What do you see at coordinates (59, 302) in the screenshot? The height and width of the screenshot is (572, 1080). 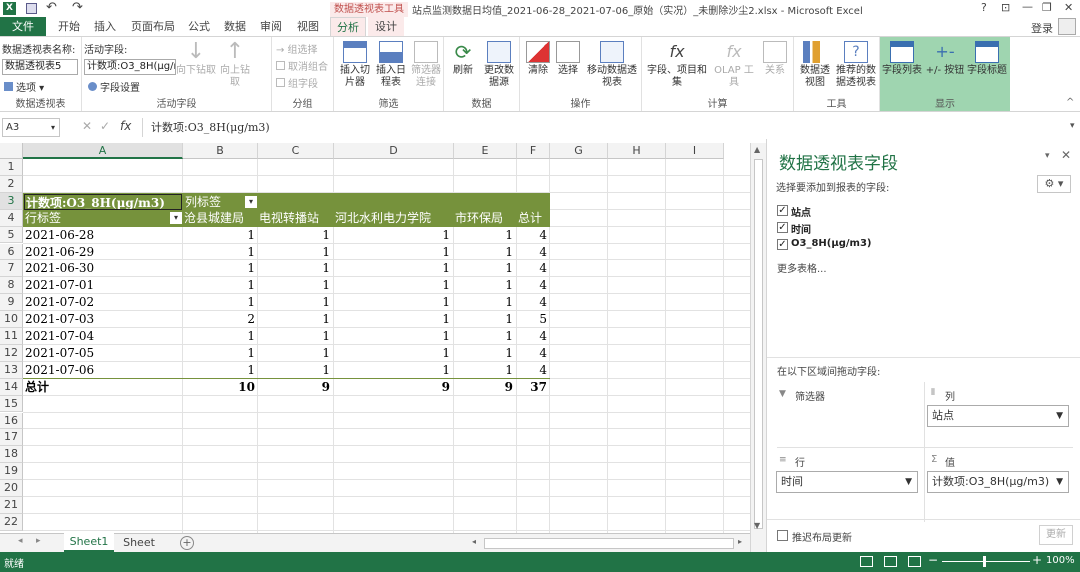 I see `pivot-row-date: 2021-07-02` at bounding box center [59, 302].